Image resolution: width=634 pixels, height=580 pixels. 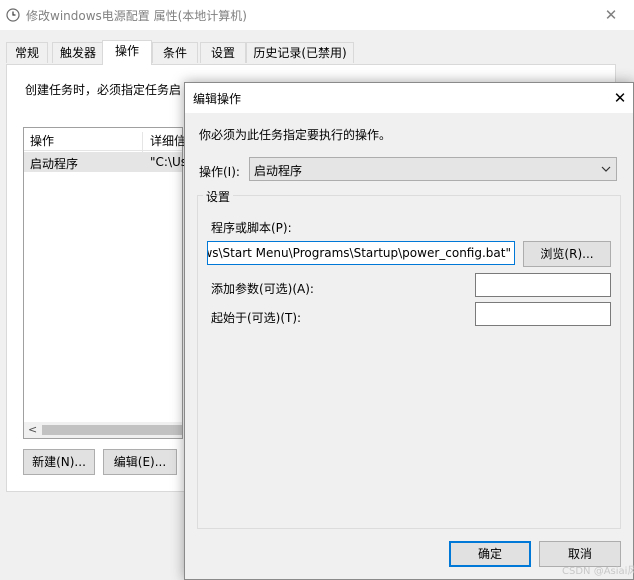 What do you see at coordinates (27, 52) in the screenshot?
I see `tab-general: 常规` at bounding box center [27, 52].